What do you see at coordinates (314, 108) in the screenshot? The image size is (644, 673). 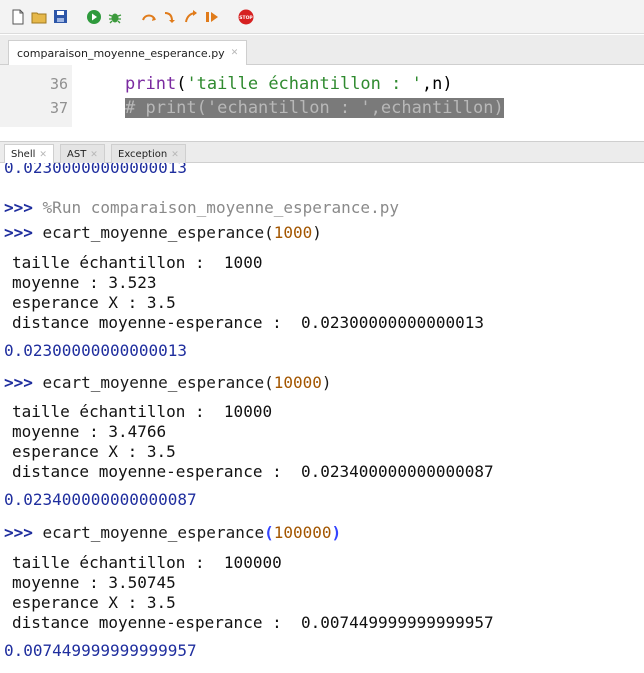 I see `code-text: # print('echantillon : ',echantillon)` at bounding box center [314, 108].